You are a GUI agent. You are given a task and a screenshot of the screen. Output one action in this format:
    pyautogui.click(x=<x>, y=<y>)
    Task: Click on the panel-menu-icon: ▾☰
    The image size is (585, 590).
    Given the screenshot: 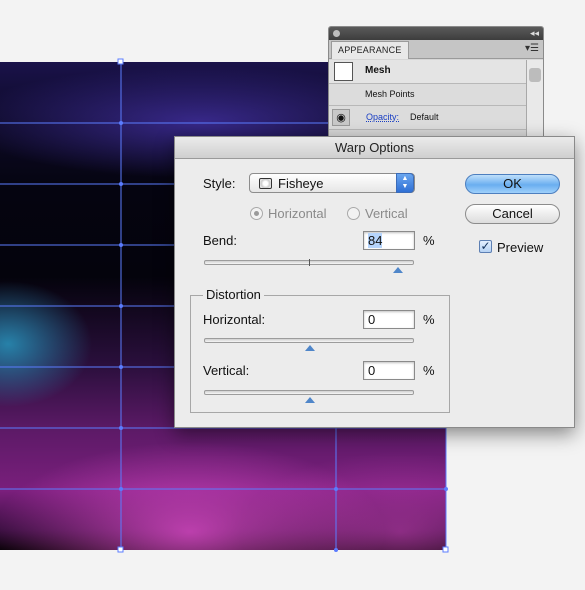 What is the action you would take?
    pyautogui.click(x=532, y=49)
    